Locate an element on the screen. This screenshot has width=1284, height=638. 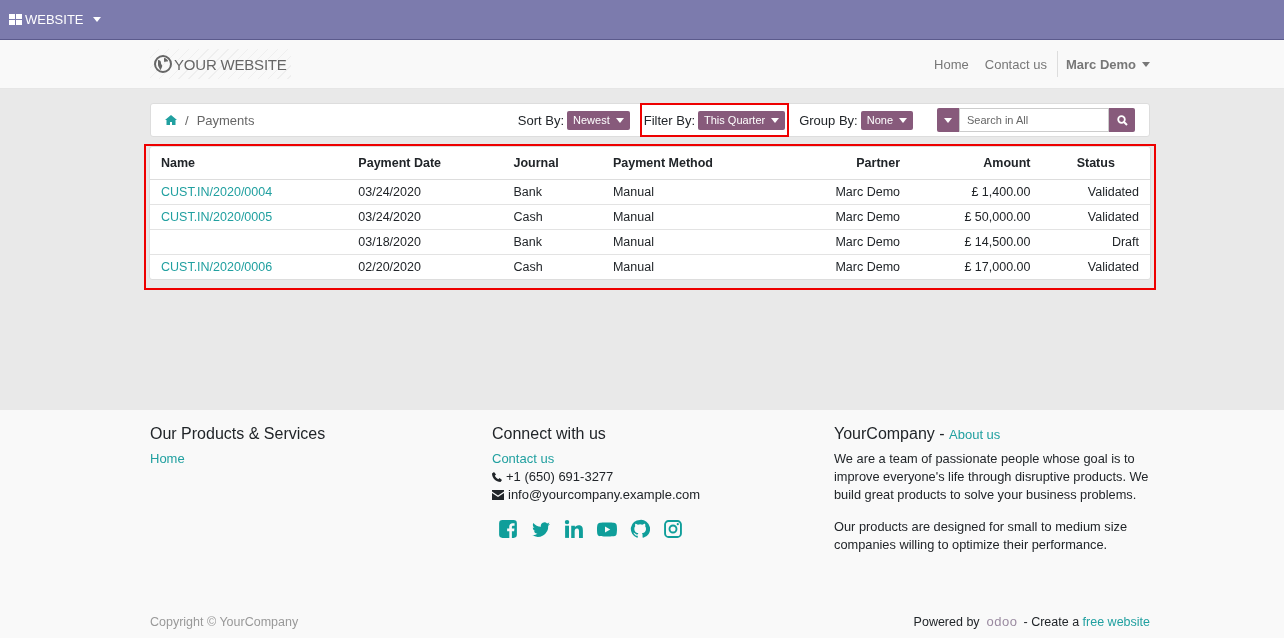
filter-label: Sort By: is located at coordinates (541, 120).